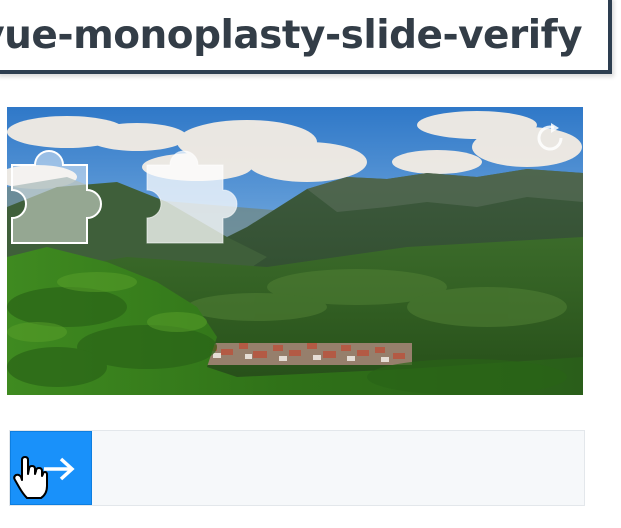  What do you see at coordinates (550, 138) in the screenshot?
I see `refresh-icon` at bounding box center [550, 138].